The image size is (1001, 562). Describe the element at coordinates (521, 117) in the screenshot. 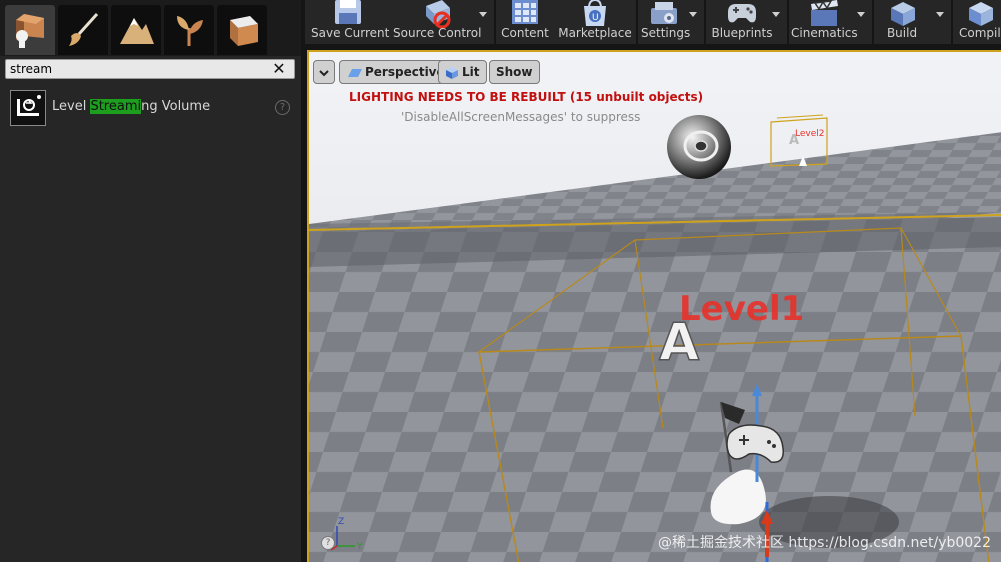

I see `suppress-hint: 'DisableAllScreenMessages' to suppress` at that location.